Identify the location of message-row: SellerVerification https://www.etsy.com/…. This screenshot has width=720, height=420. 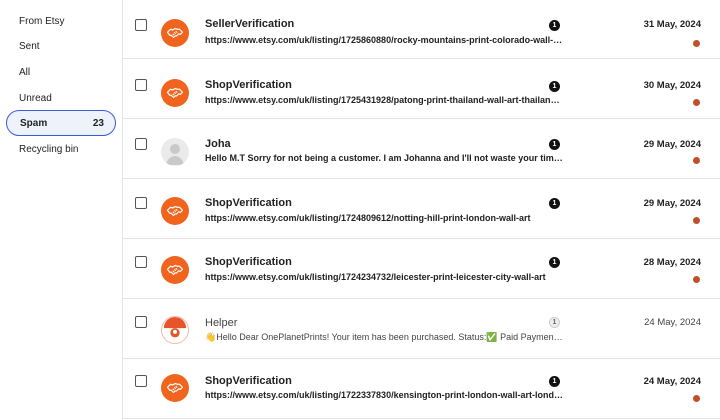
(421, 29).